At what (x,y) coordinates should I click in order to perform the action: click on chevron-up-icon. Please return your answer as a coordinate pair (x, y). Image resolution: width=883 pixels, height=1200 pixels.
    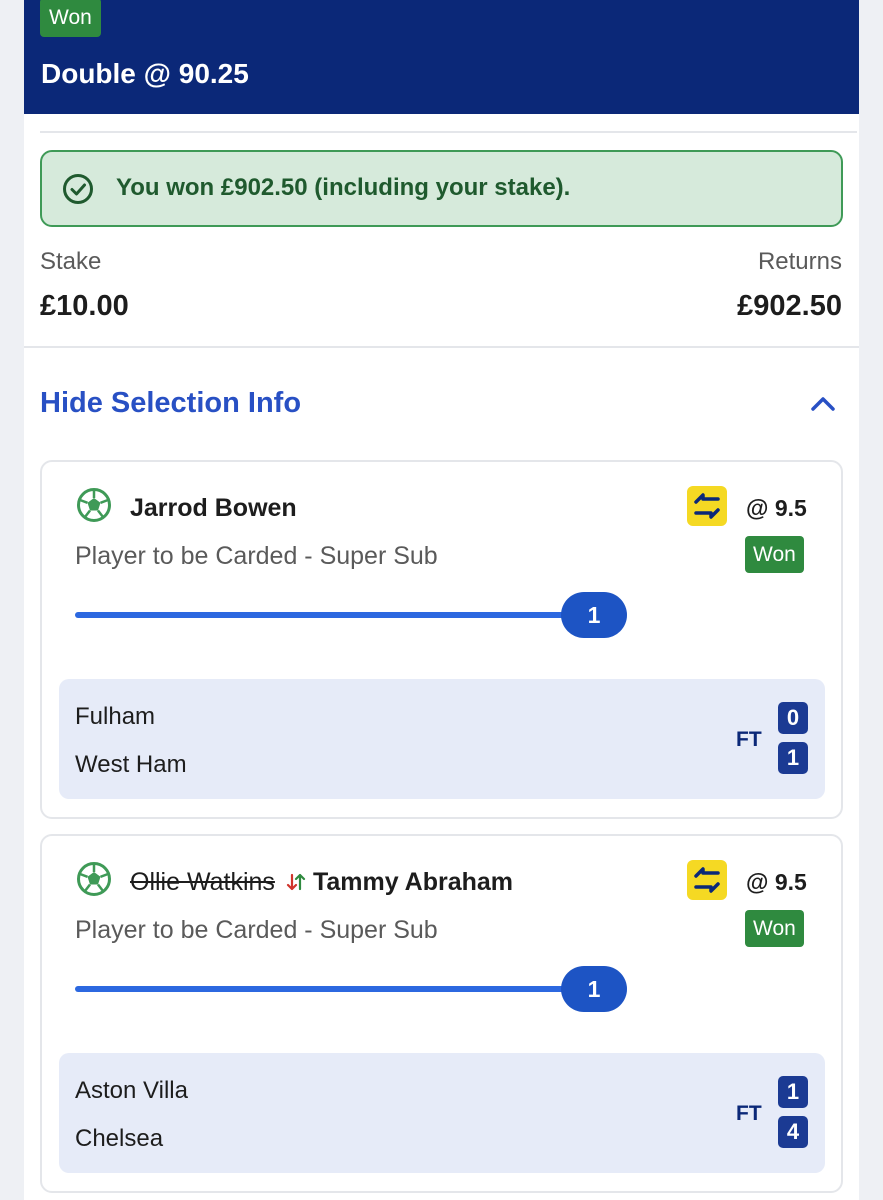
    Looking at the image, I should click on (823, 403).